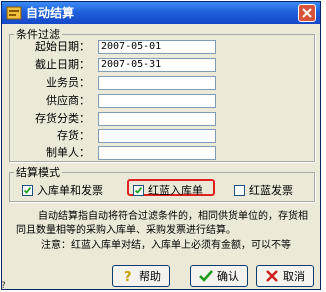 Image resolution: width=326 pixels, height=292 pixels. I want to click on end-date-label: 截止日期：, so click(62, 64).